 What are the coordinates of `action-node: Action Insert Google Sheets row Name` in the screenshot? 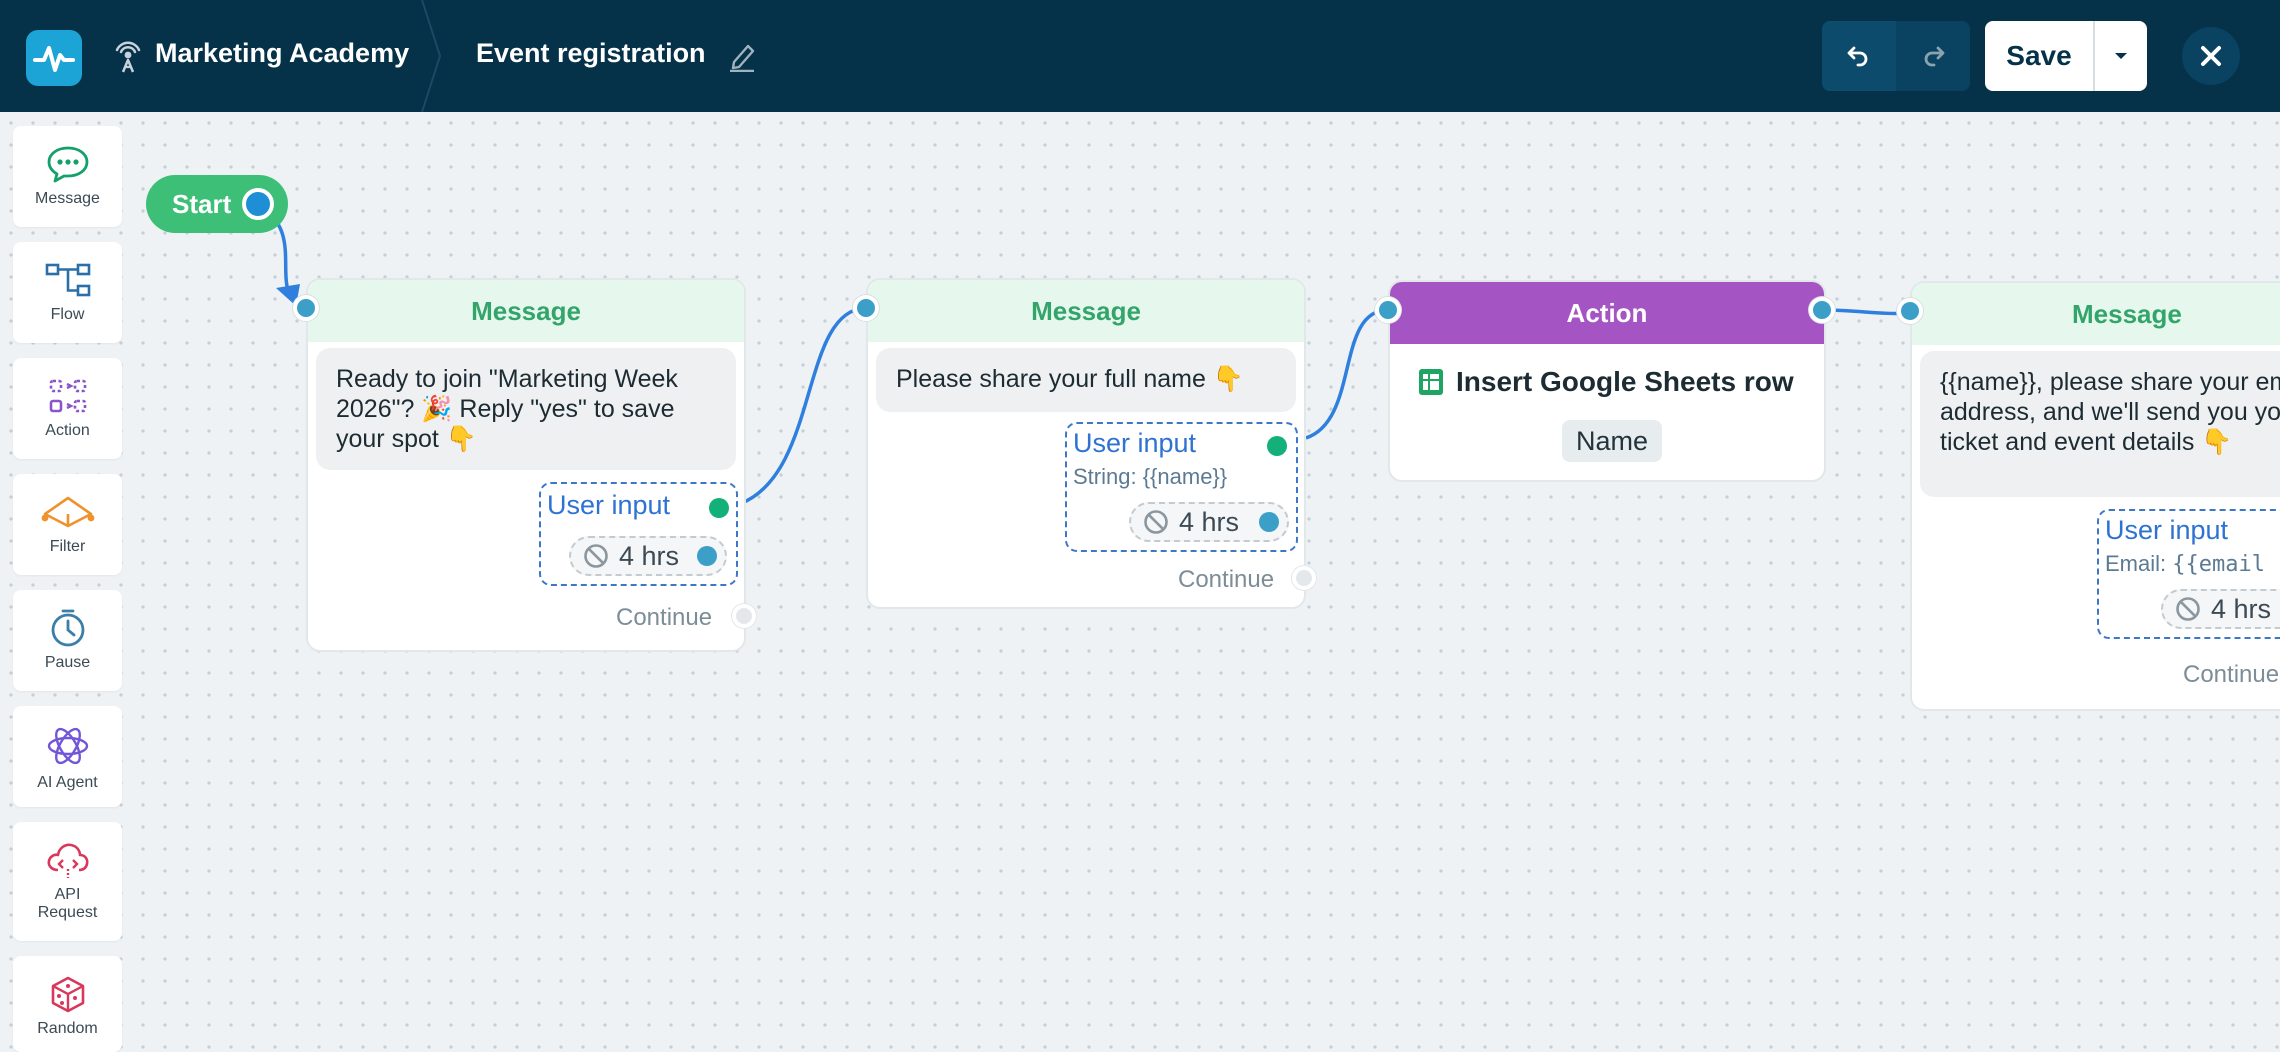 It's located at (1607, 381).